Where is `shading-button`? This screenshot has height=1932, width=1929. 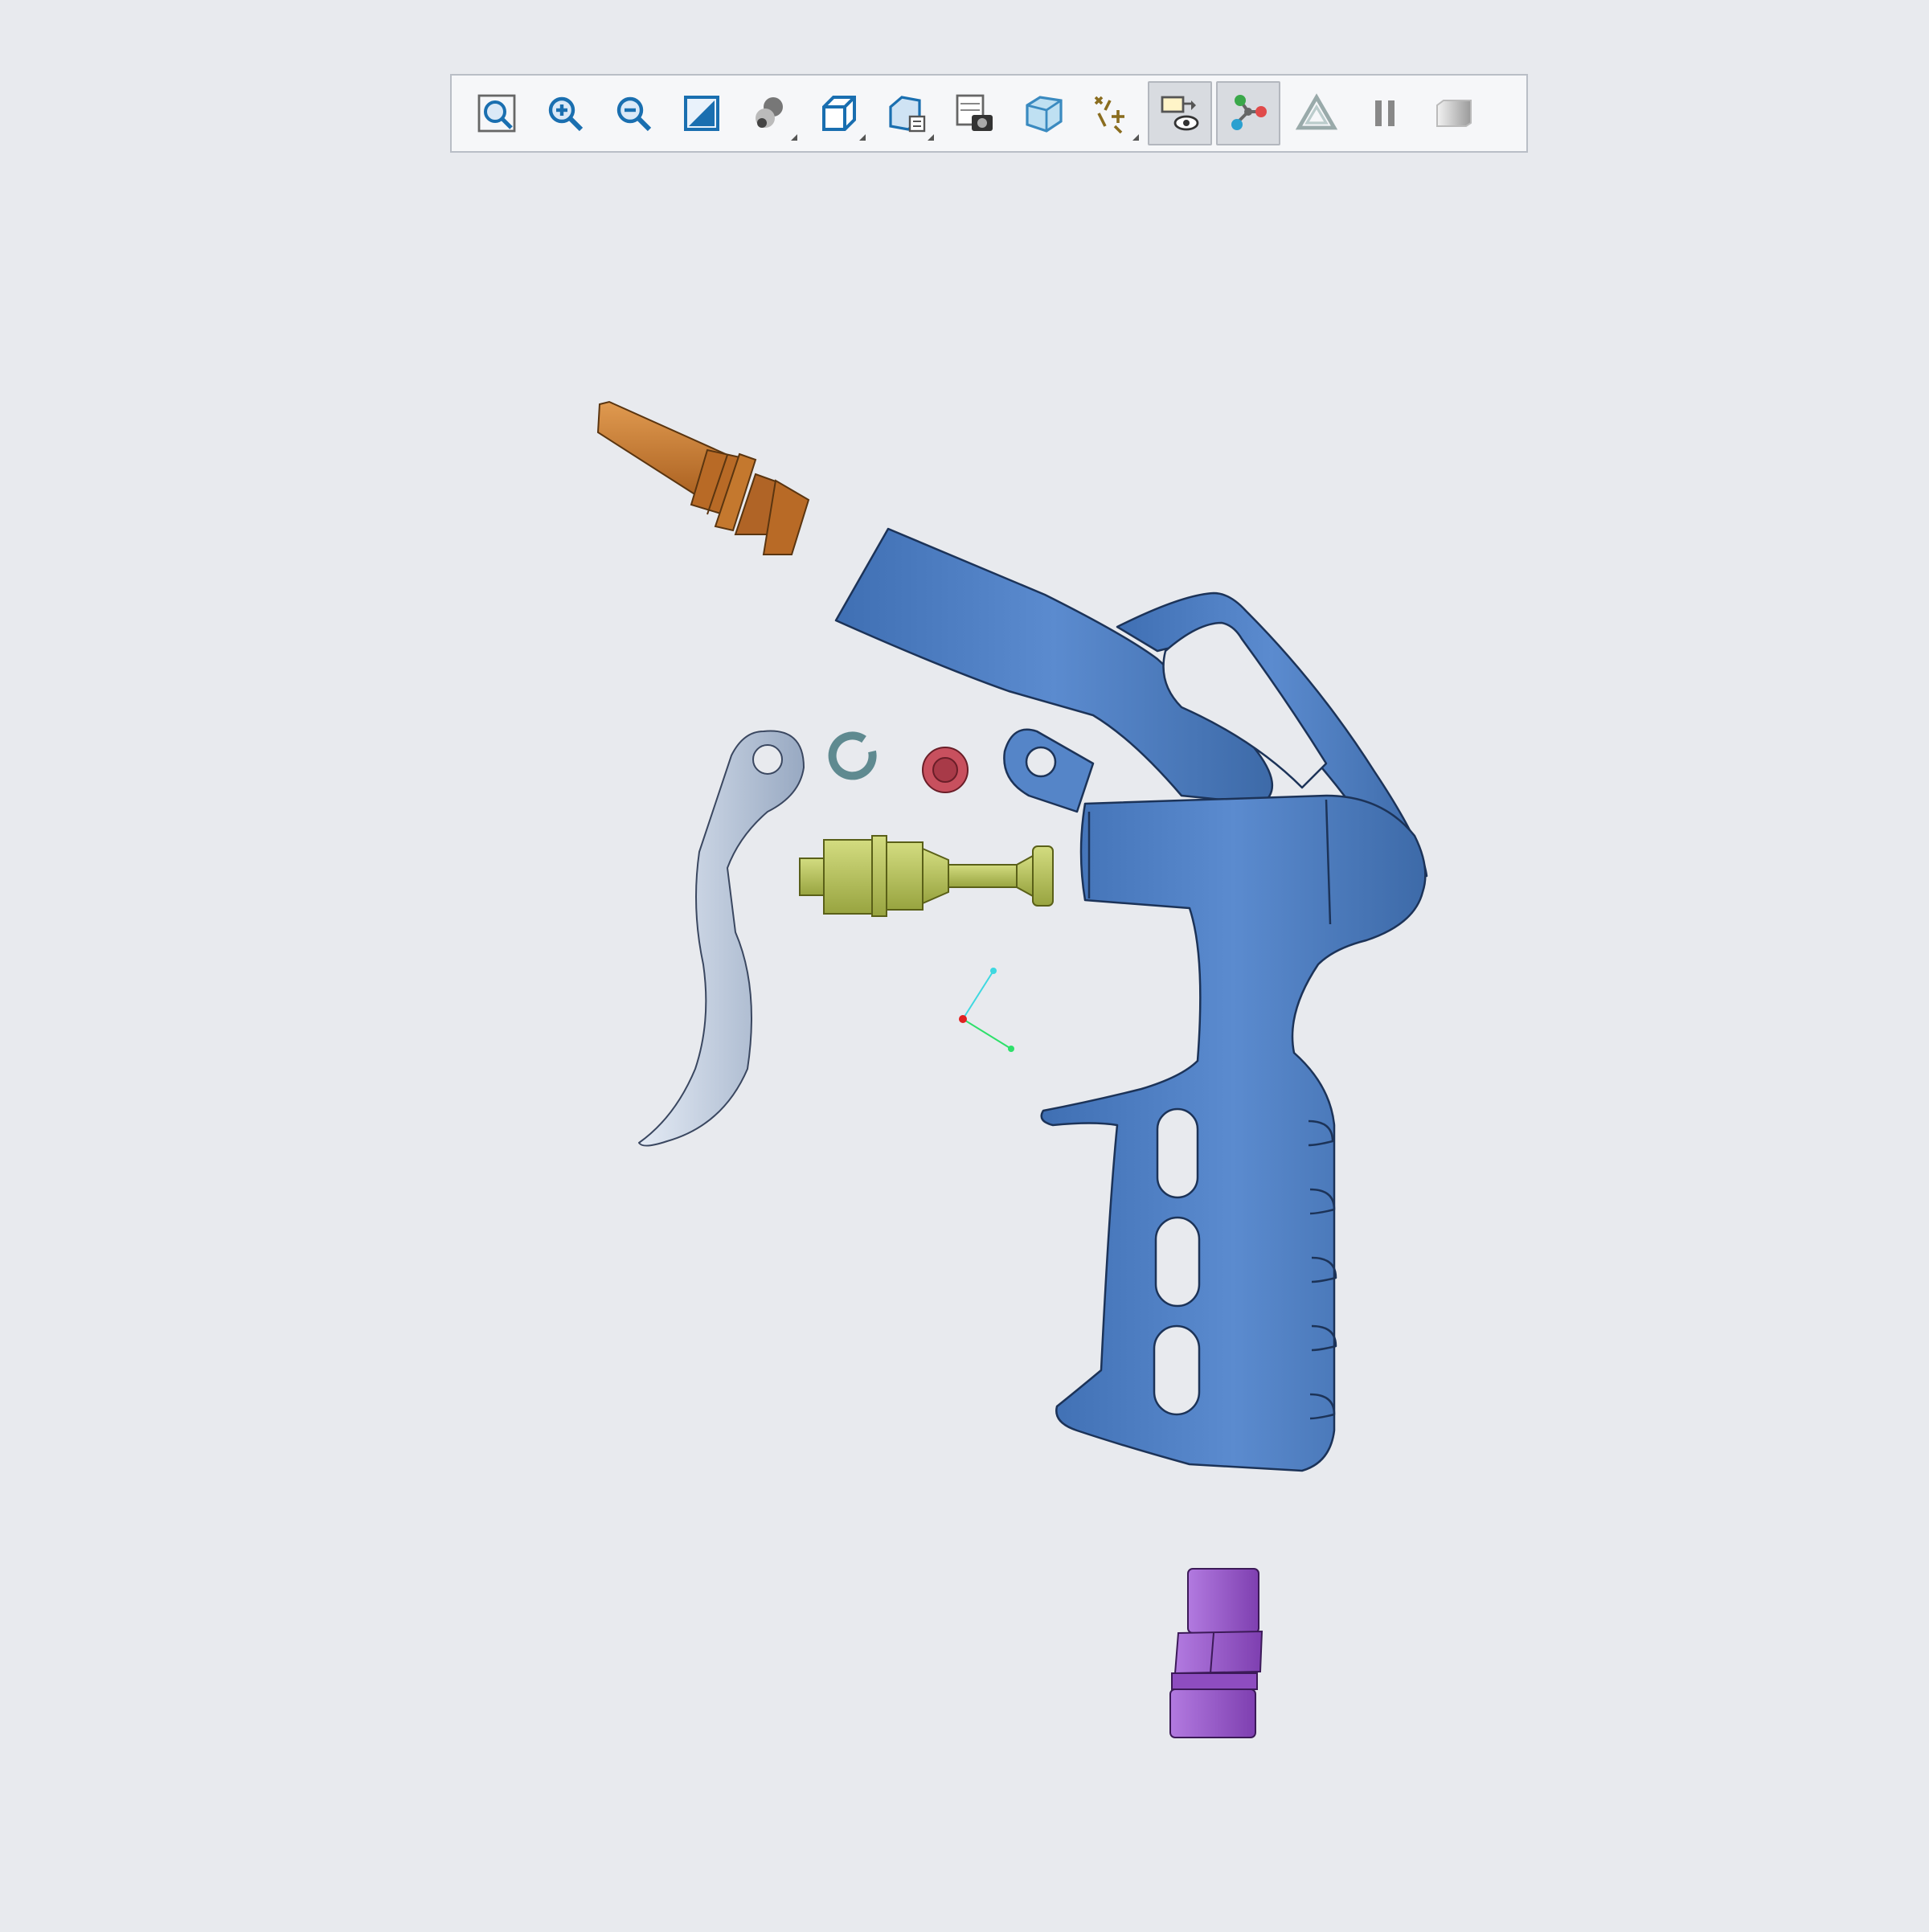 shading-button is located at coordinates (770, 113).